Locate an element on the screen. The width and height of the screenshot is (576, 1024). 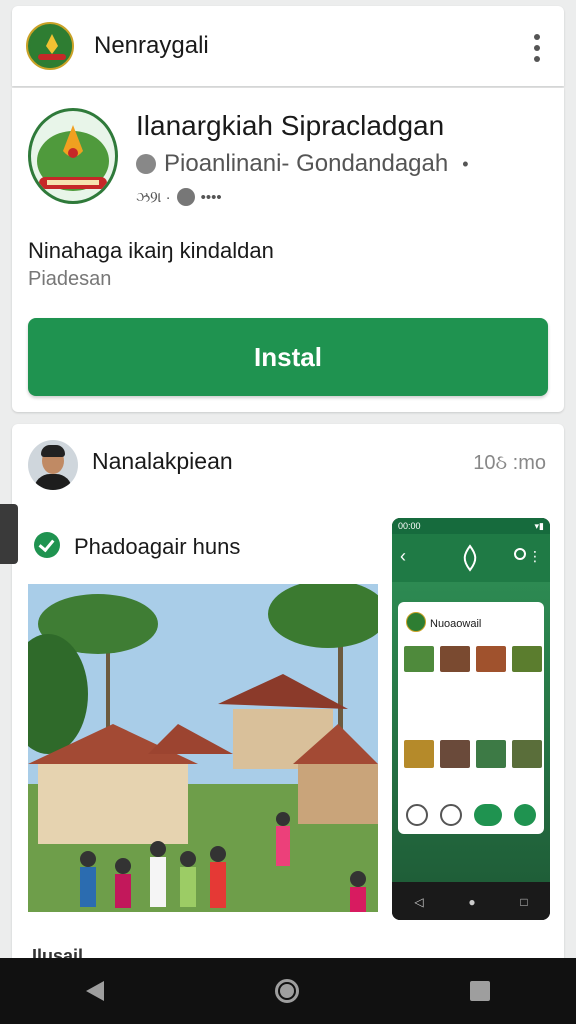
avatar-hair is located at coordinates (53, 451).